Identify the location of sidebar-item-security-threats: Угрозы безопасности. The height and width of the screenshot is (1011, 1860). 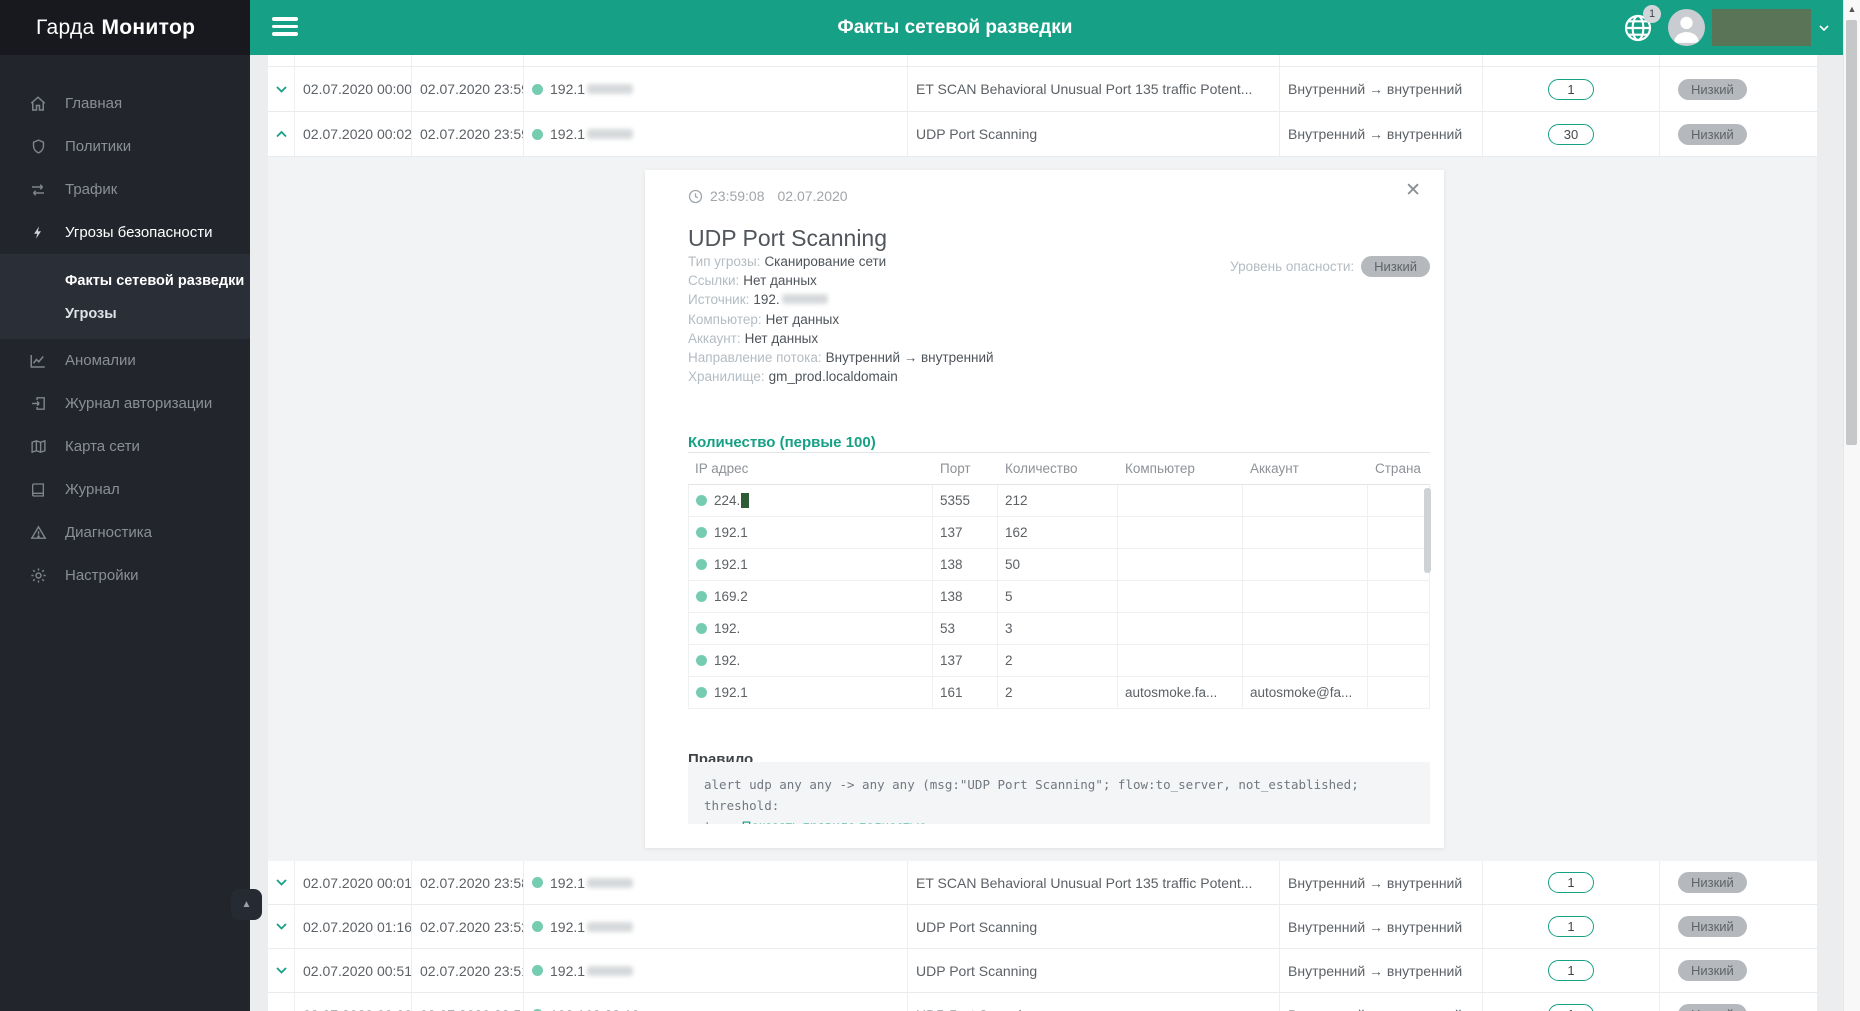
(125, 232).